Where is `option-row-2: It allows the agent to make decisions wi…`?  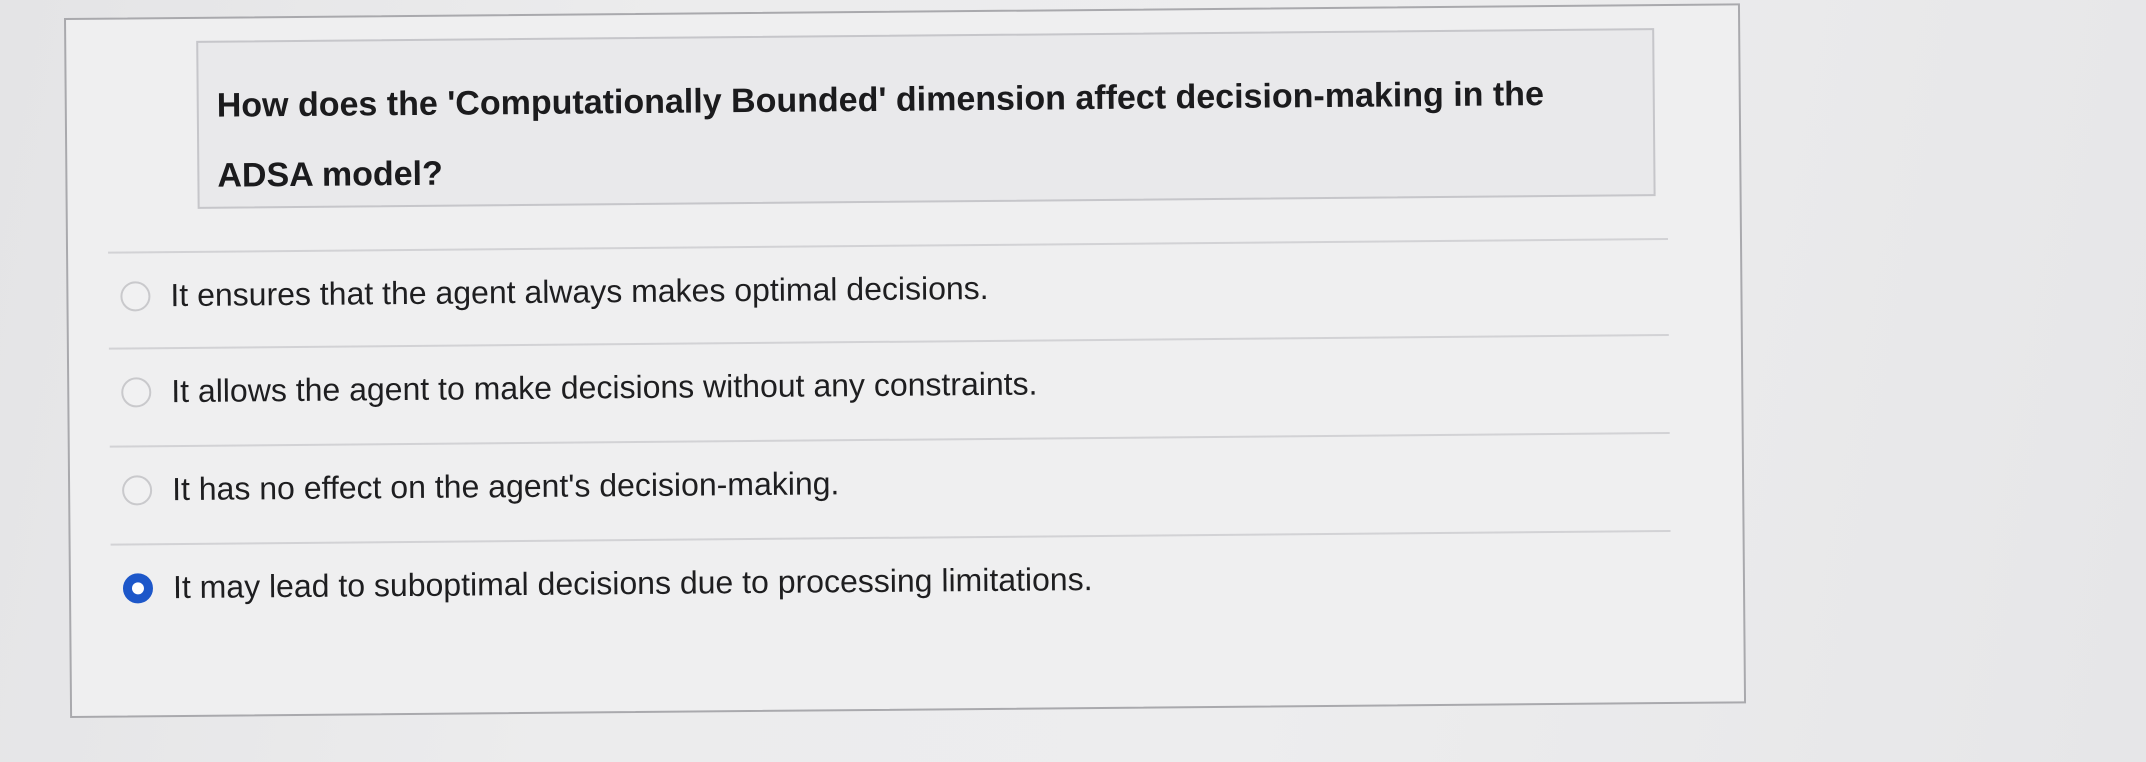
option-row-2: It allows the agent to make decisions wi… is located at coordinates (888, 372).